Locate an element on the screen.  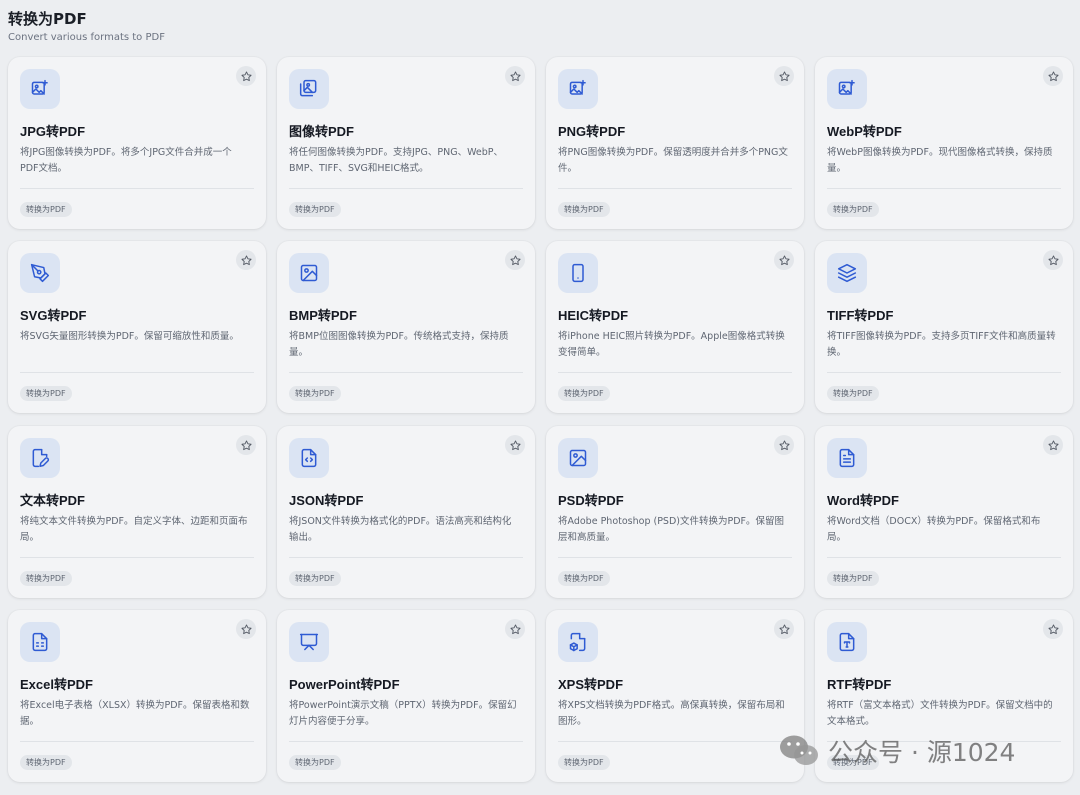
card-title: XPS转PDF is located at coordinates (591, 684).